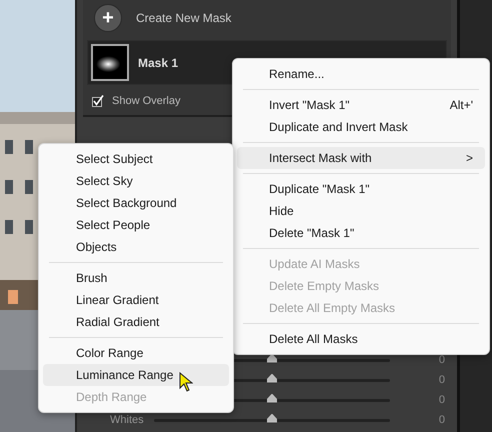  Describe the element at coordinates (158, 63) in the screenshot. I see `mask-name: Mask 1` at that location.